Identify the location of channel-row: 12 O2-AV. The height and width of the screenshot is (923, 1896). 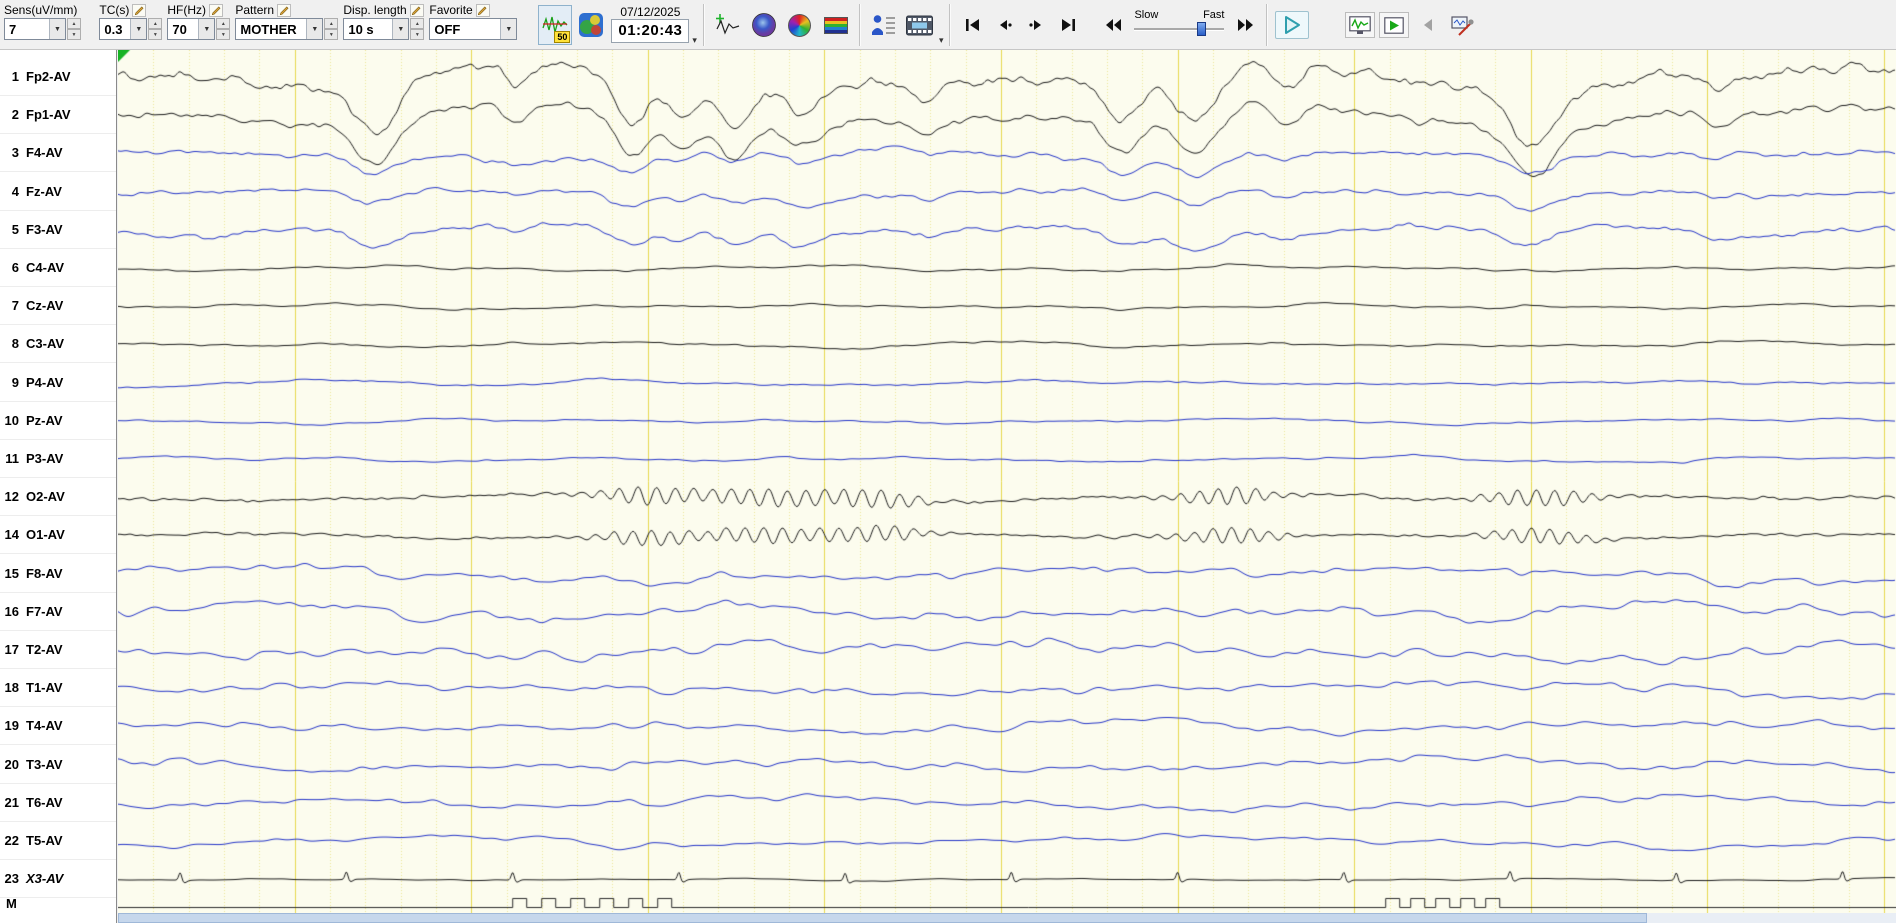
(58, 497).